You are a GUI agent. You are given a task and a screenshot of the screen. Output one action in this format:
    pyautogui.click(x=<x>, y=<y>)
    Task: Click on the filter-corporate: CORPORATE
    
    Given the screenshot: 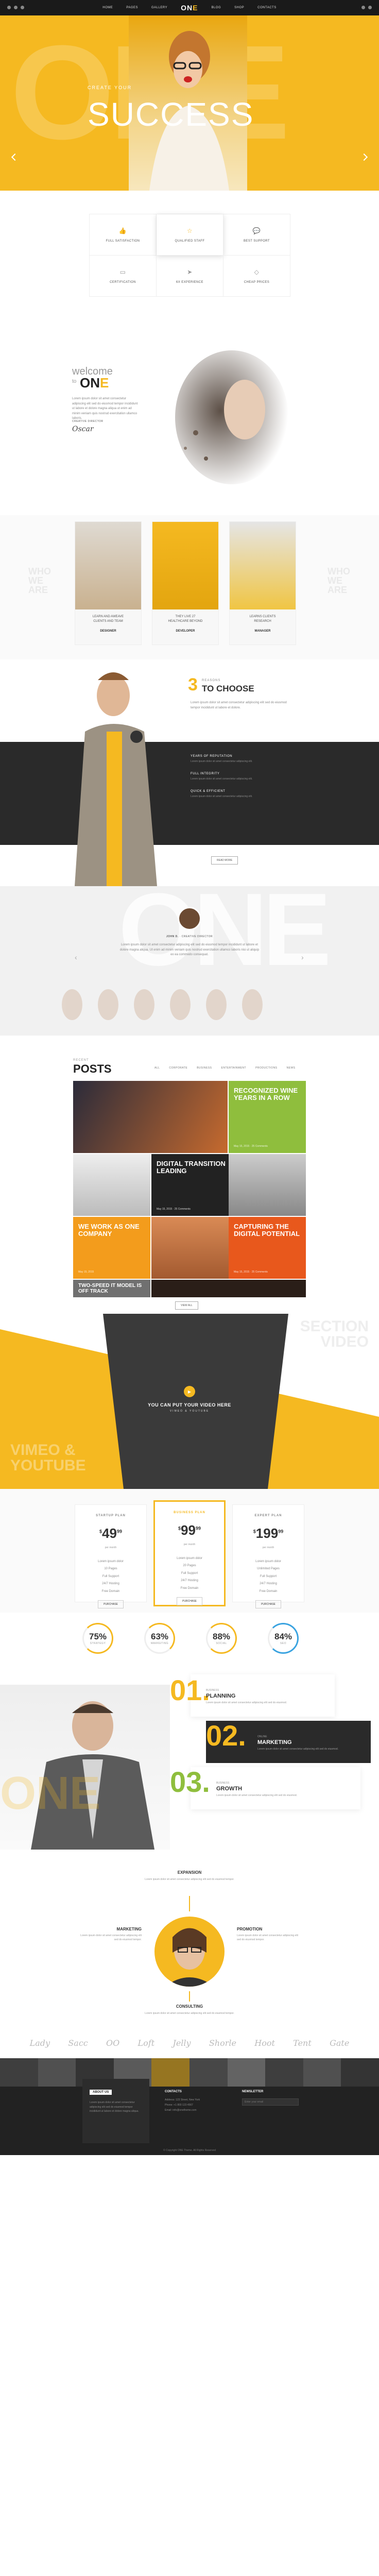 What is the action you would take?
    pyautogui.click(x=178, y=1068)
    